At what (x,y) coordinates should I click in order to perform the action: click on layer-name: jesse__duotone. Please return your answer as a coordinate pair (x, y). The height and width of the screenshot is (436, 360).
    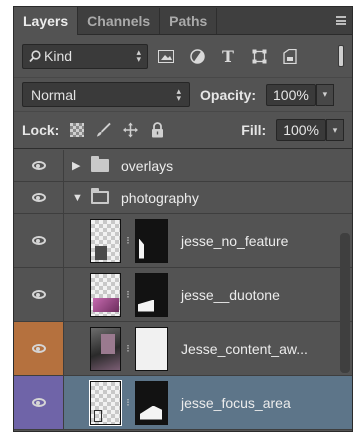
    Looking at the image, I should click on (230, 294).